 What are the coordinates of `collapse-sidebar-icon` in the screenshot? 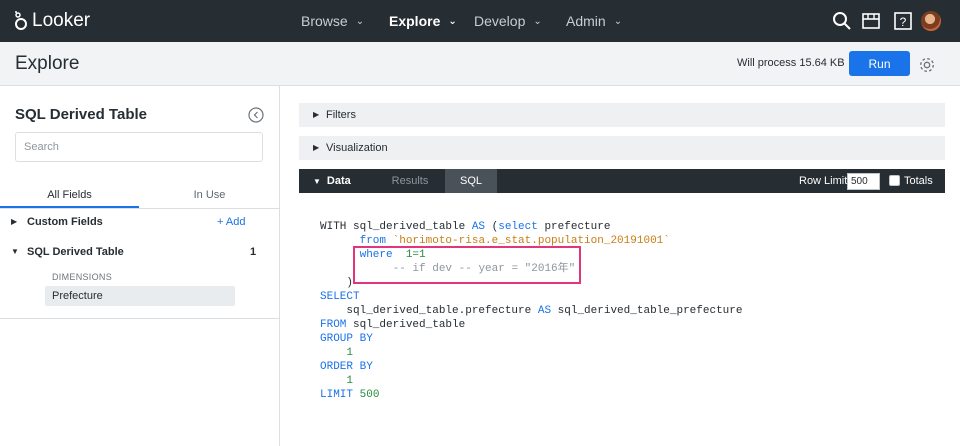 It's located at (256, 115).